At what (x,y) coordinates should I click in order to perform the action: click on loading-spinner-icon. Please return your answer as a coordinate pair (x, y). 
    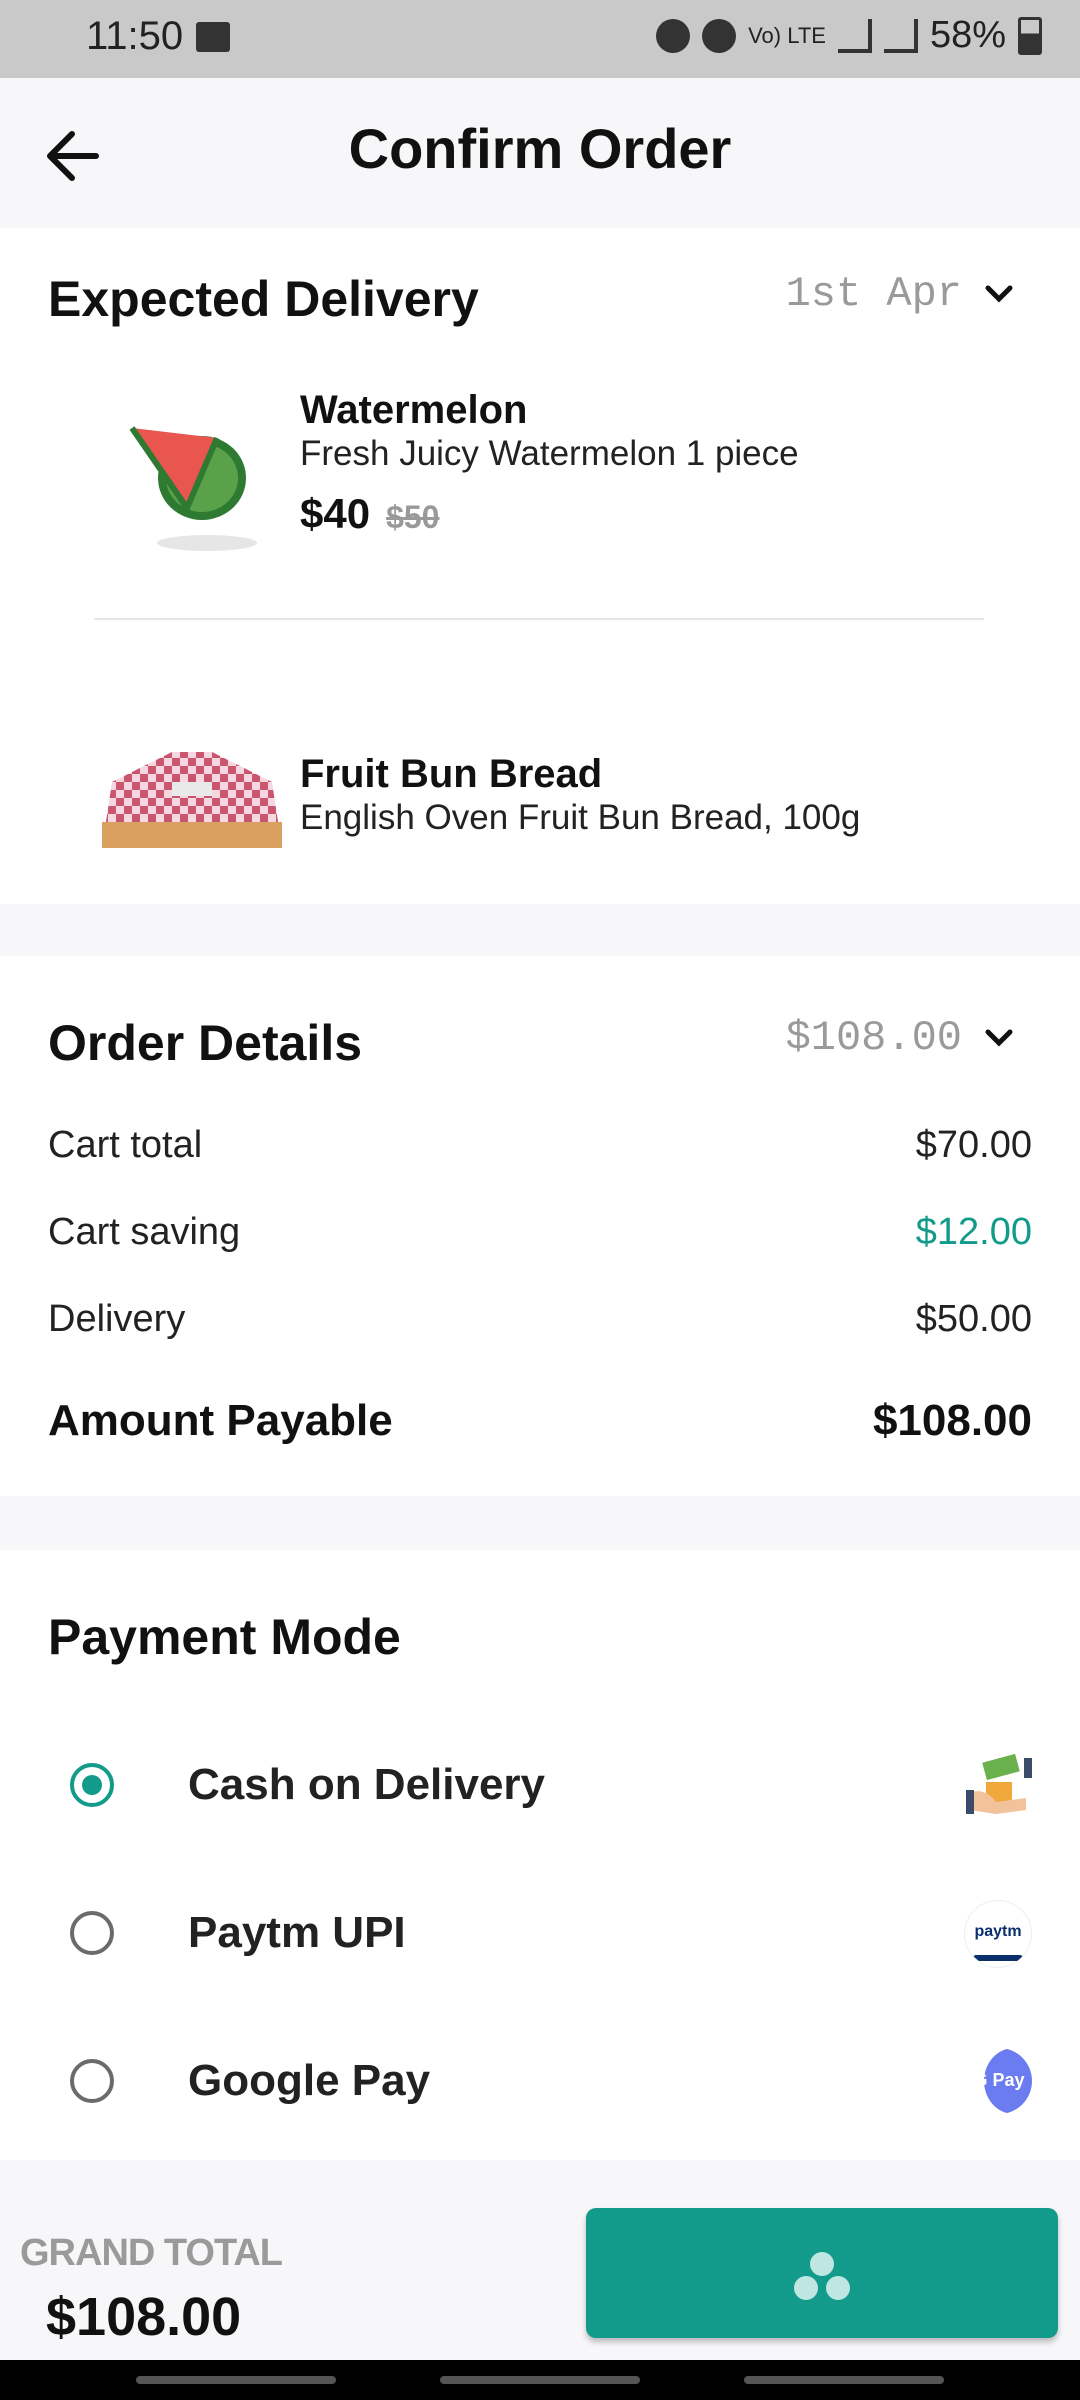
    Looking at the image, I should click on (822, 2273).